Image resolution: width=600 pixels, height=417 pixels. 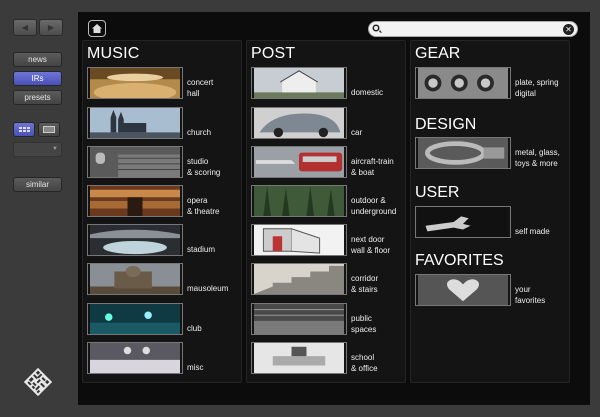 What do you see at coordinates (299, 162) in the screenshot?
I see `aircraft-train-thumbnail` at bounding box center [299, 162].